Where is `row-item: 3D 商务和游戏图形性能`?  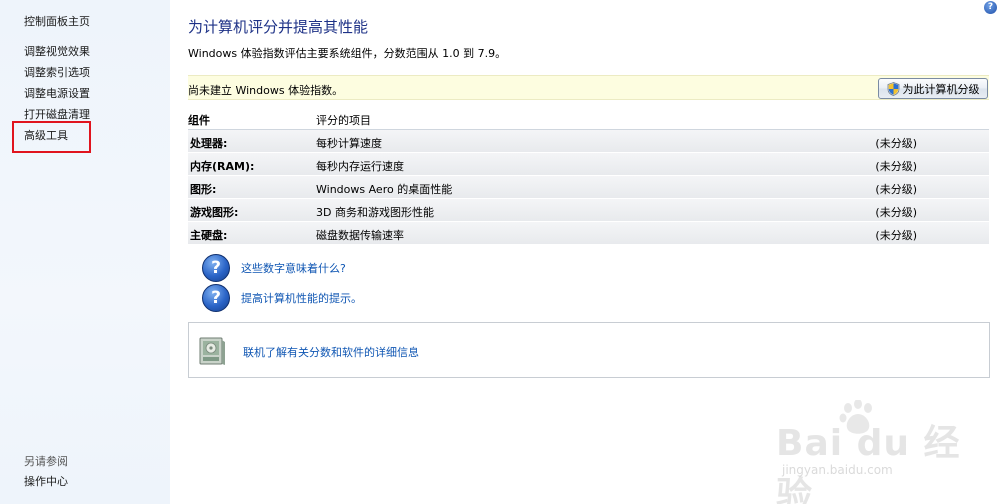
row-item: 3D 商务和游戏图形性能 is located at coordinates (375, 212).